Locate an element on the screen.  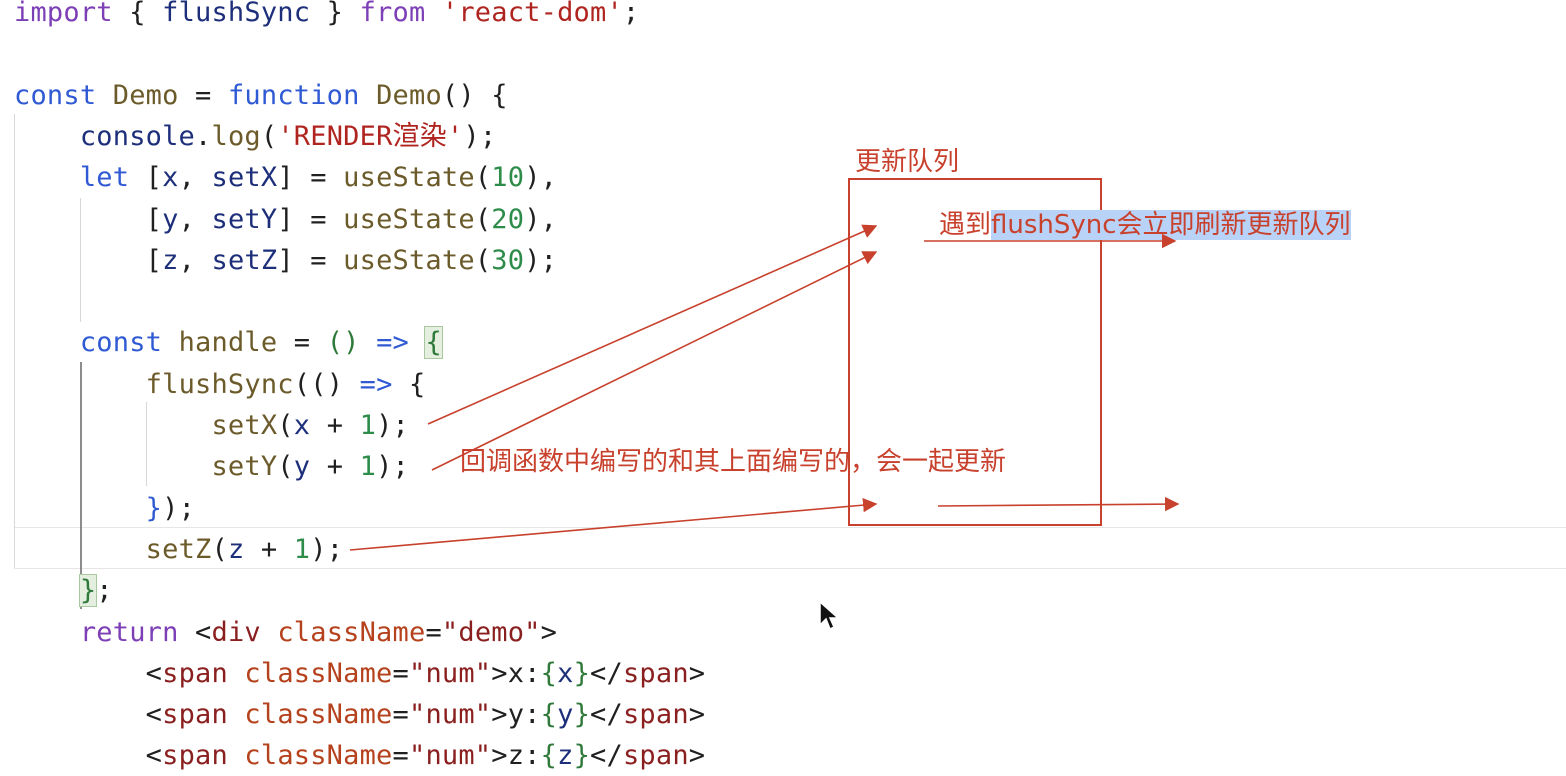
arrow-setz is located at coordinates (613, 524).